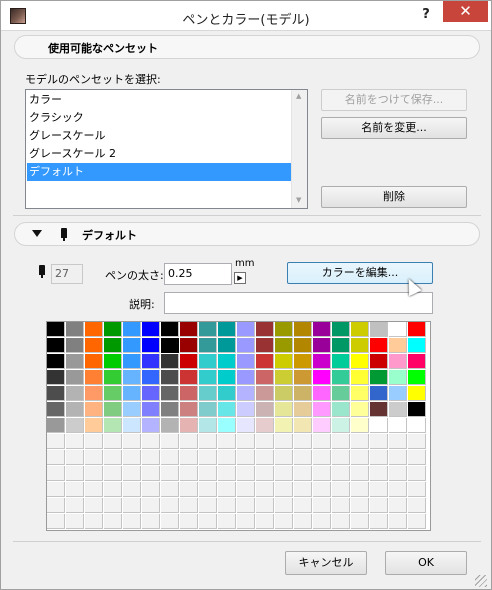 The image size is (492, 590). I want to click on title-bar: ペンとカラー(モデル) ? ✕, so click(246, 16).